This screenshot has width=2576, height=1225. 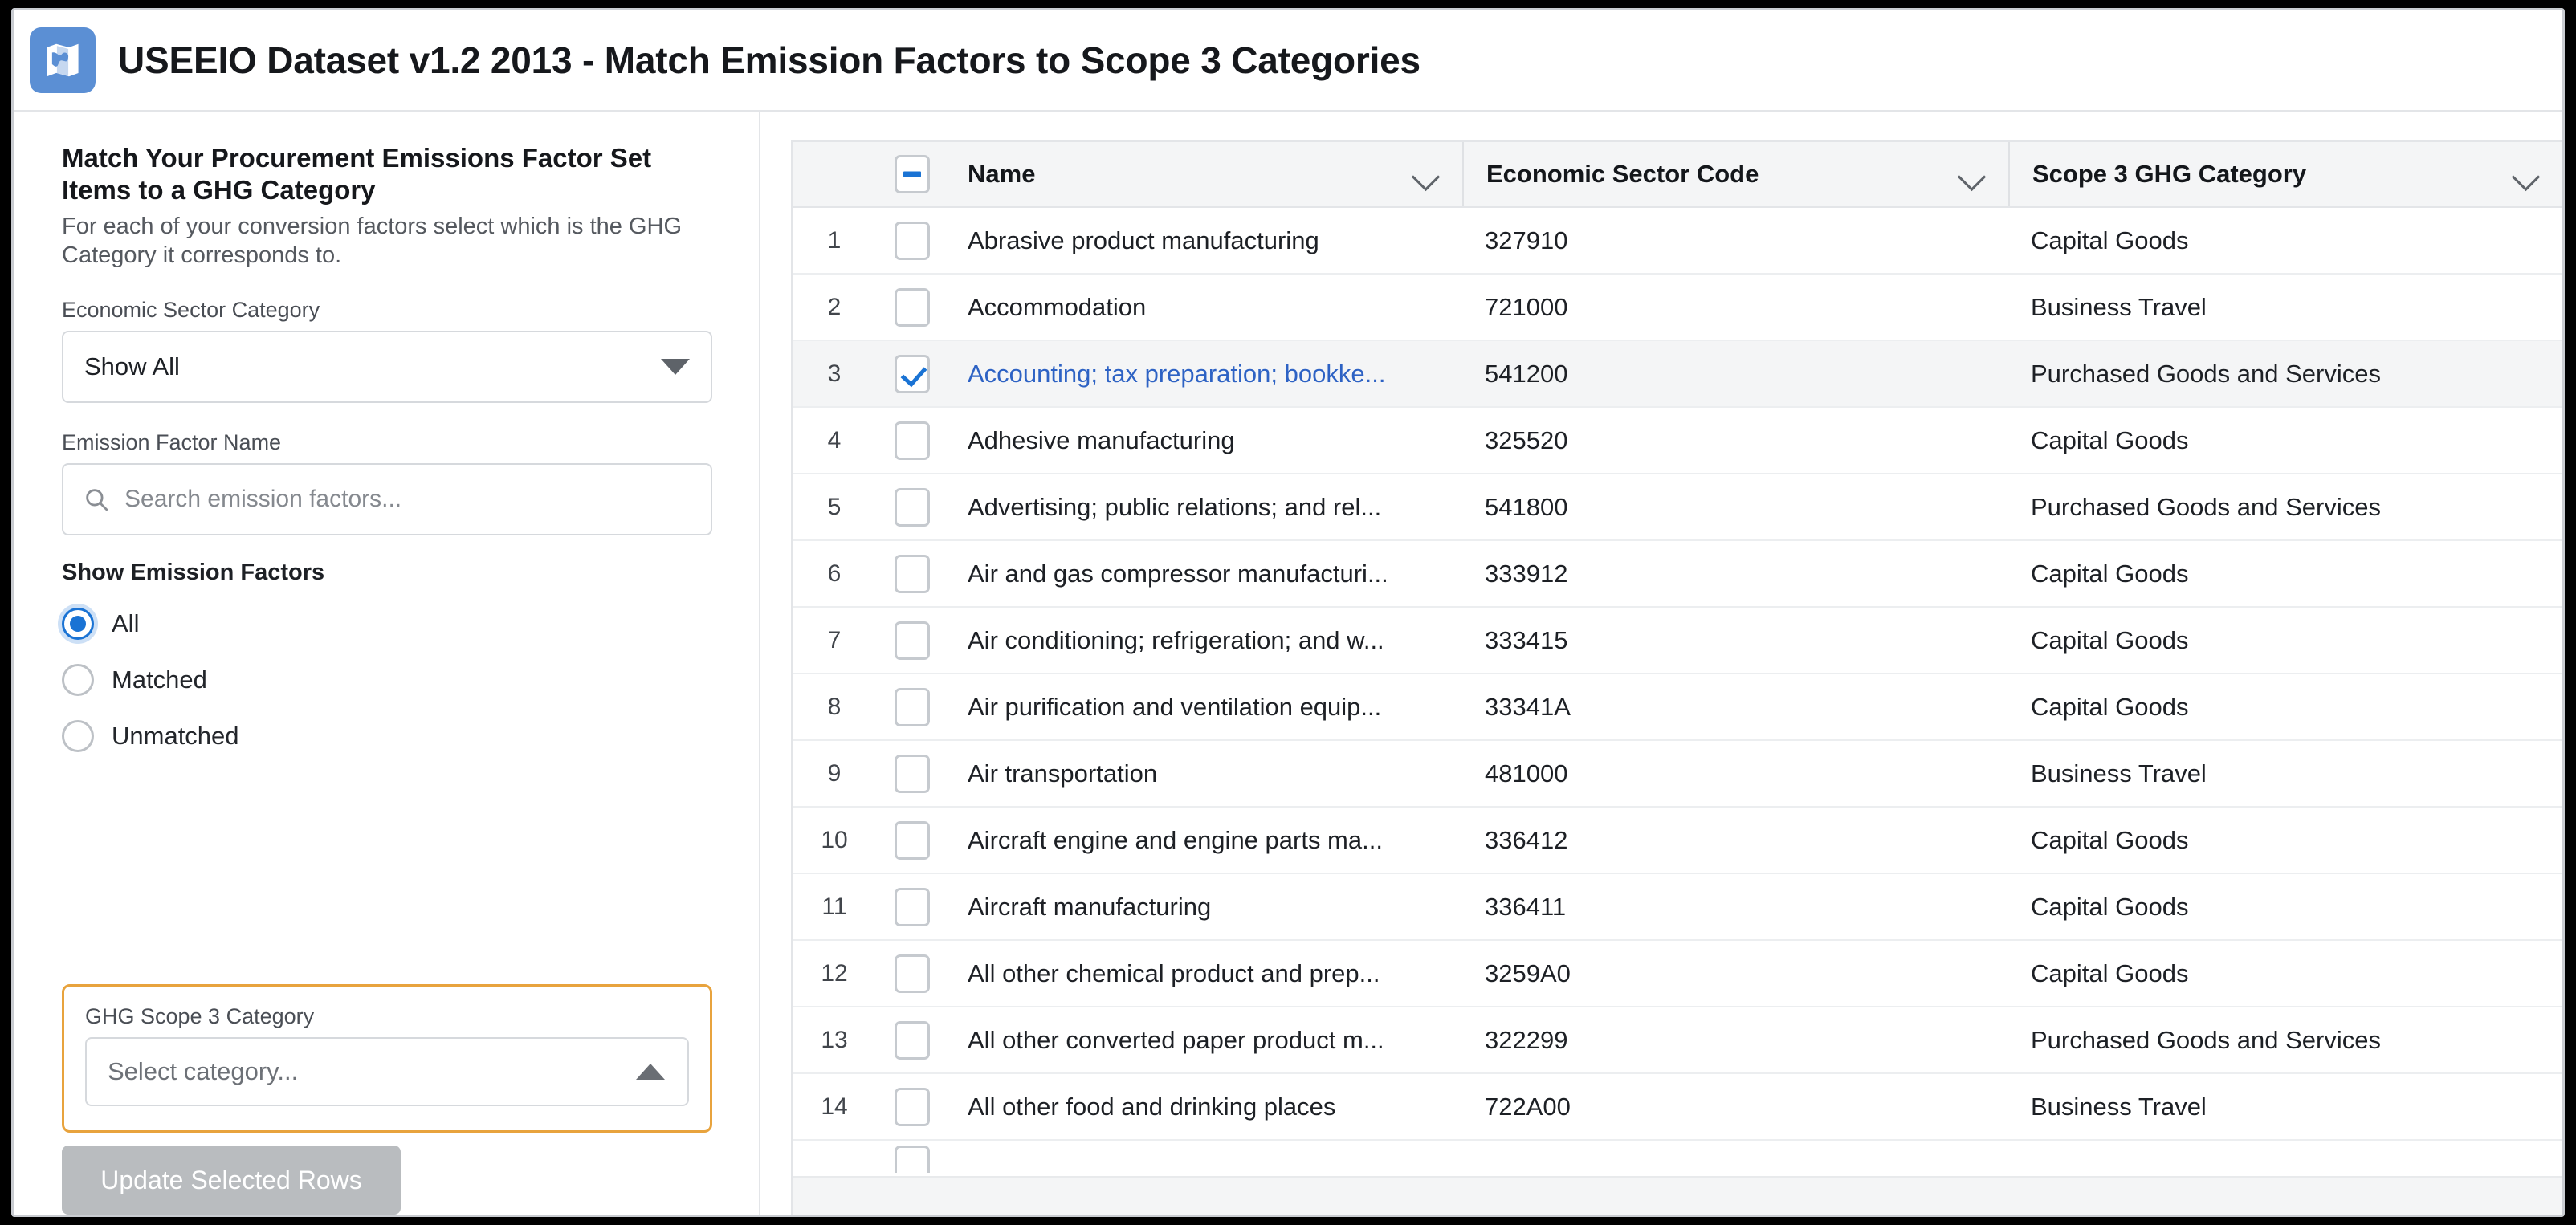 I want to click on radio-option-unmatched: Unmatched, so click(x=387, y=736).